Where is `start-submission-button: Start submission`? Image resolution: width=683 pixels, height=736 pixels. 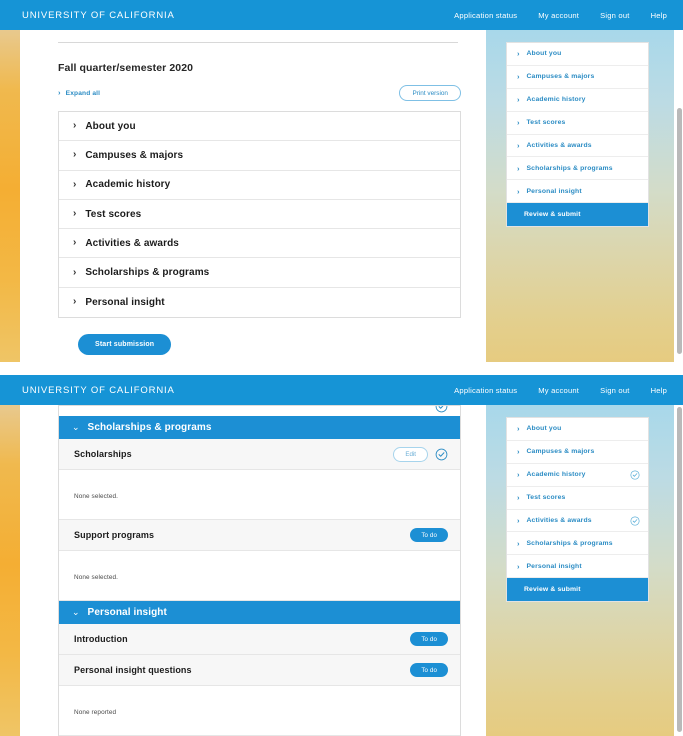 start-submission-button: Start submission is located at coordinates (125, 345).